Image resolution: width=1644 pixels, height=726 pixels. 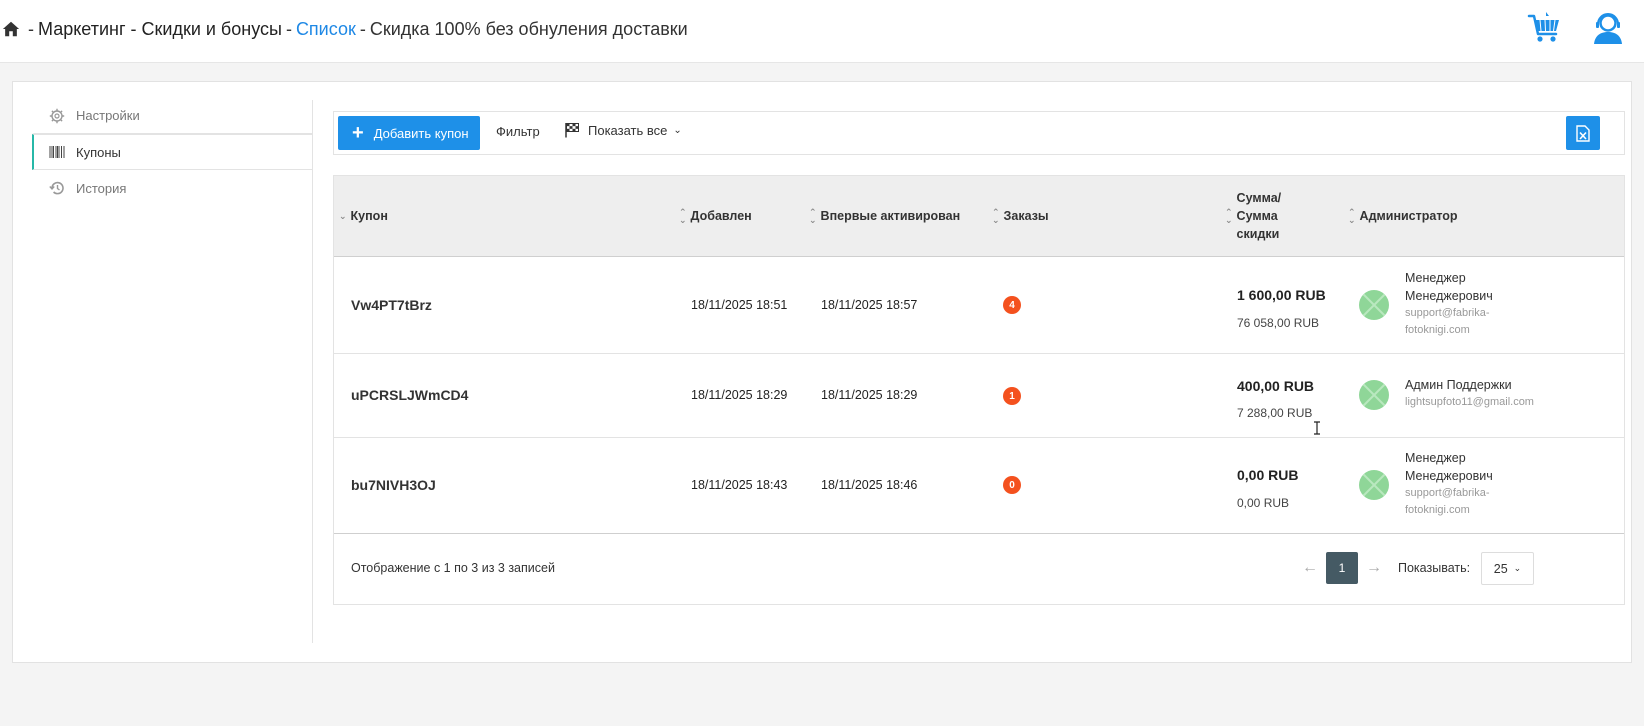 What do you see at coordinates (1257, 216) in the screenshot?
I see `column-header-label-line: Сумма` at bounding box center [1257, 216].